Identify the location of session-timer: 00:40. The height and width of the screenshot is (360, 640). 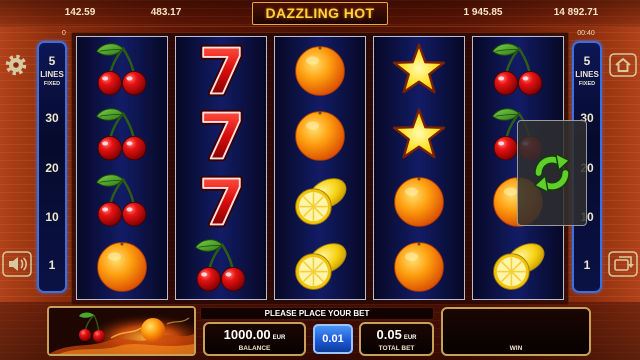
(586, 33).